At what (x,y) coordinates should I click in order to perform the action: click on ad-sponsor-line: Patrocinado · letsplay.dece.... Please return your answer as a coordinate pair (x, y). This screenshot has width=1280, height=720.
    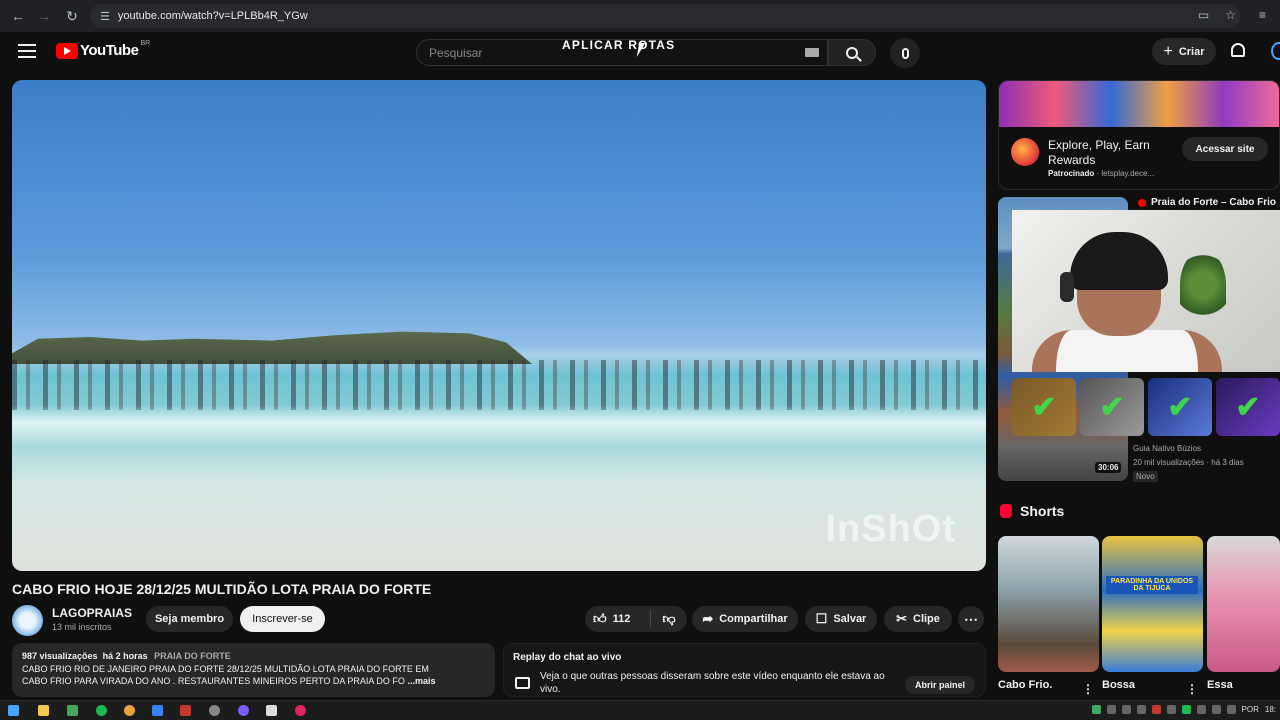
    Looking at the image, I should click on (1101, 173).